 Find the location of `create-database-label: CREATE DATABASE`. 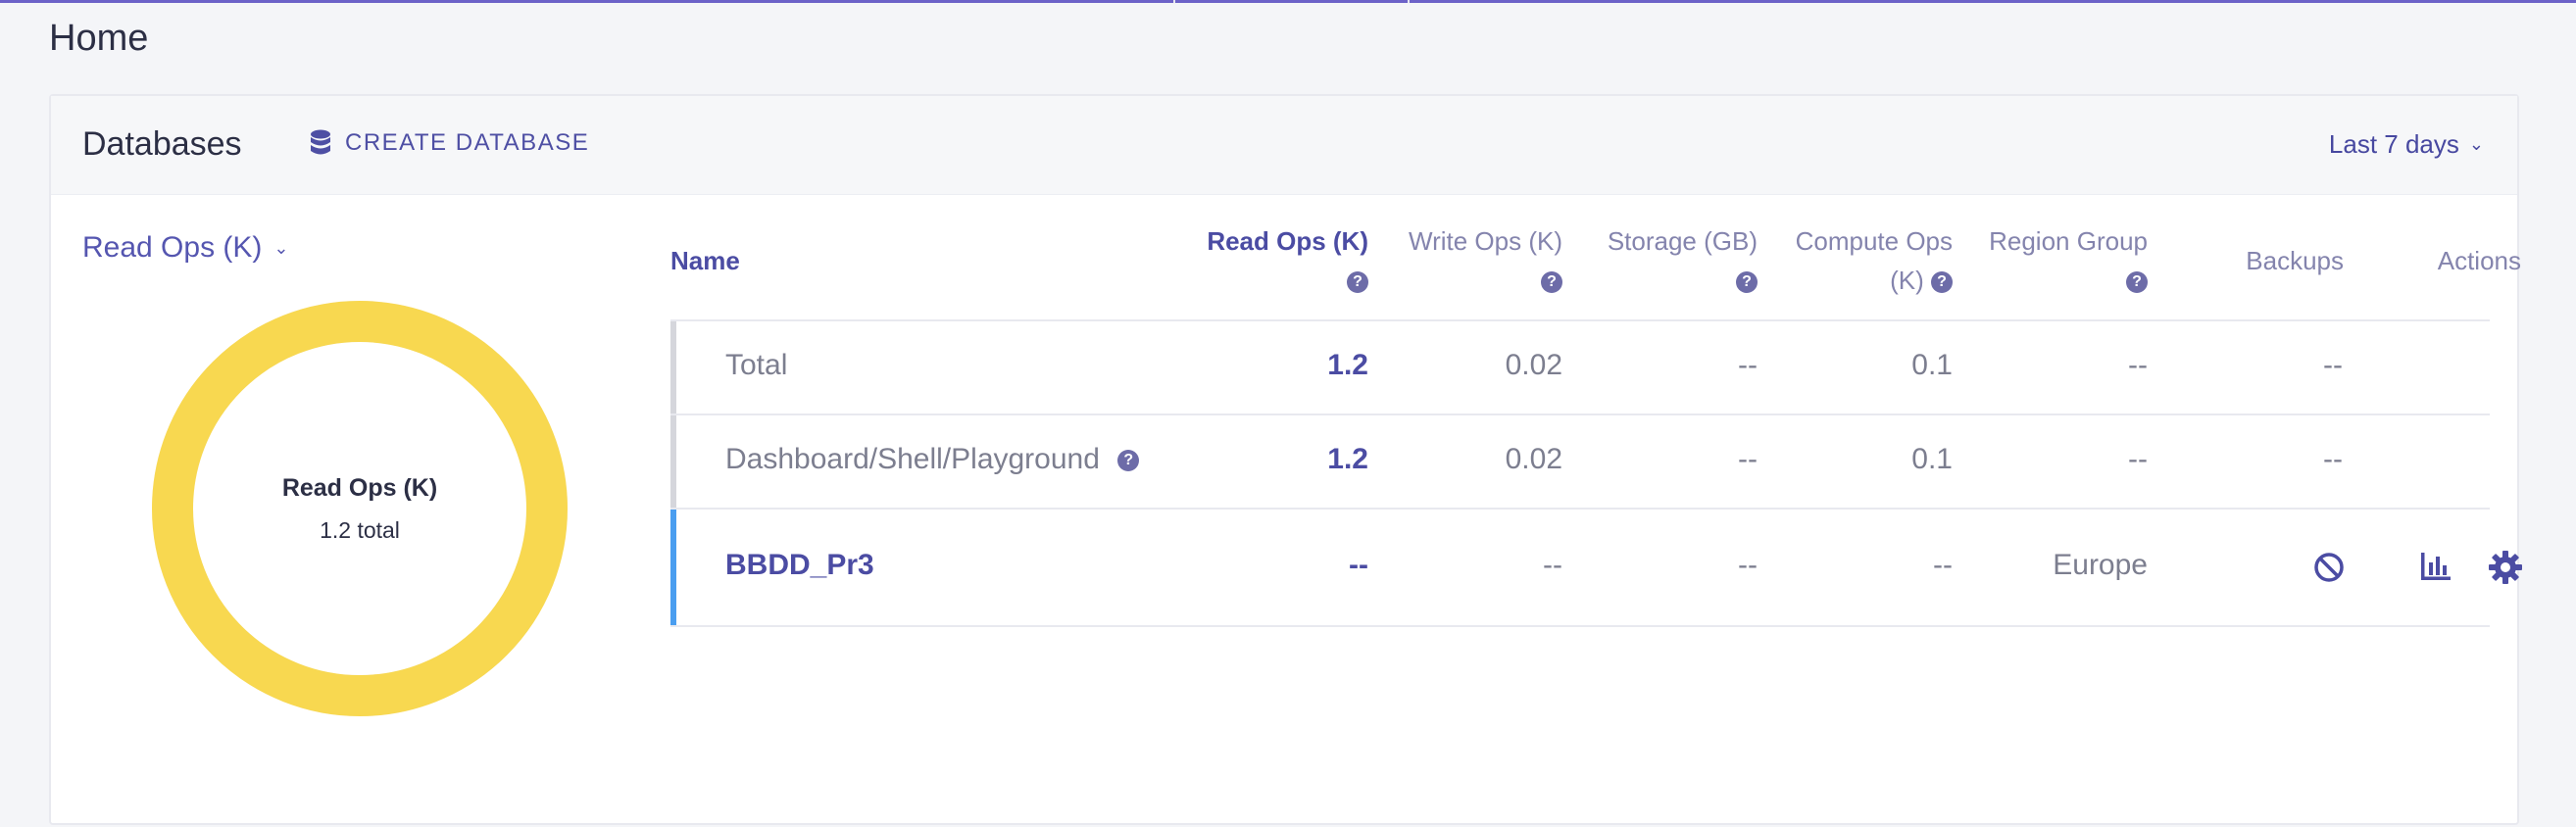

create-database-label: CREATE DATABASE is located at coordinates (467, 142).